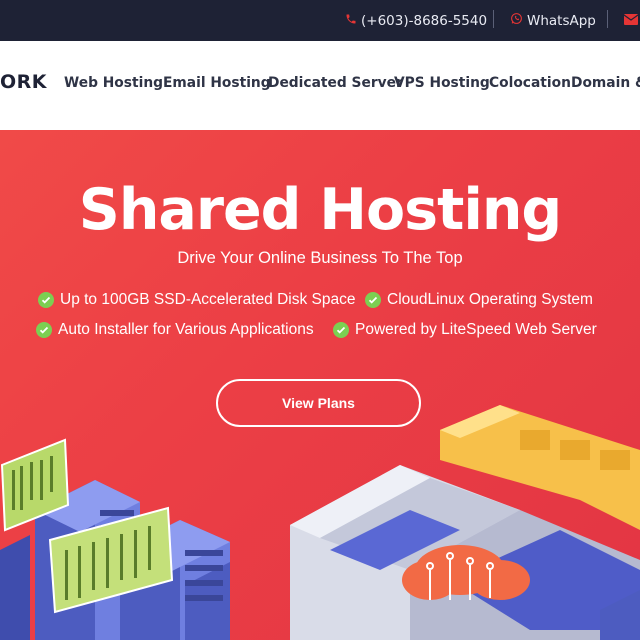  What do you see at coordinates (442, 83) in the screenshot?
I see `nav-vps-hosting: VPS Hosting` at bounding box center [442, 83].